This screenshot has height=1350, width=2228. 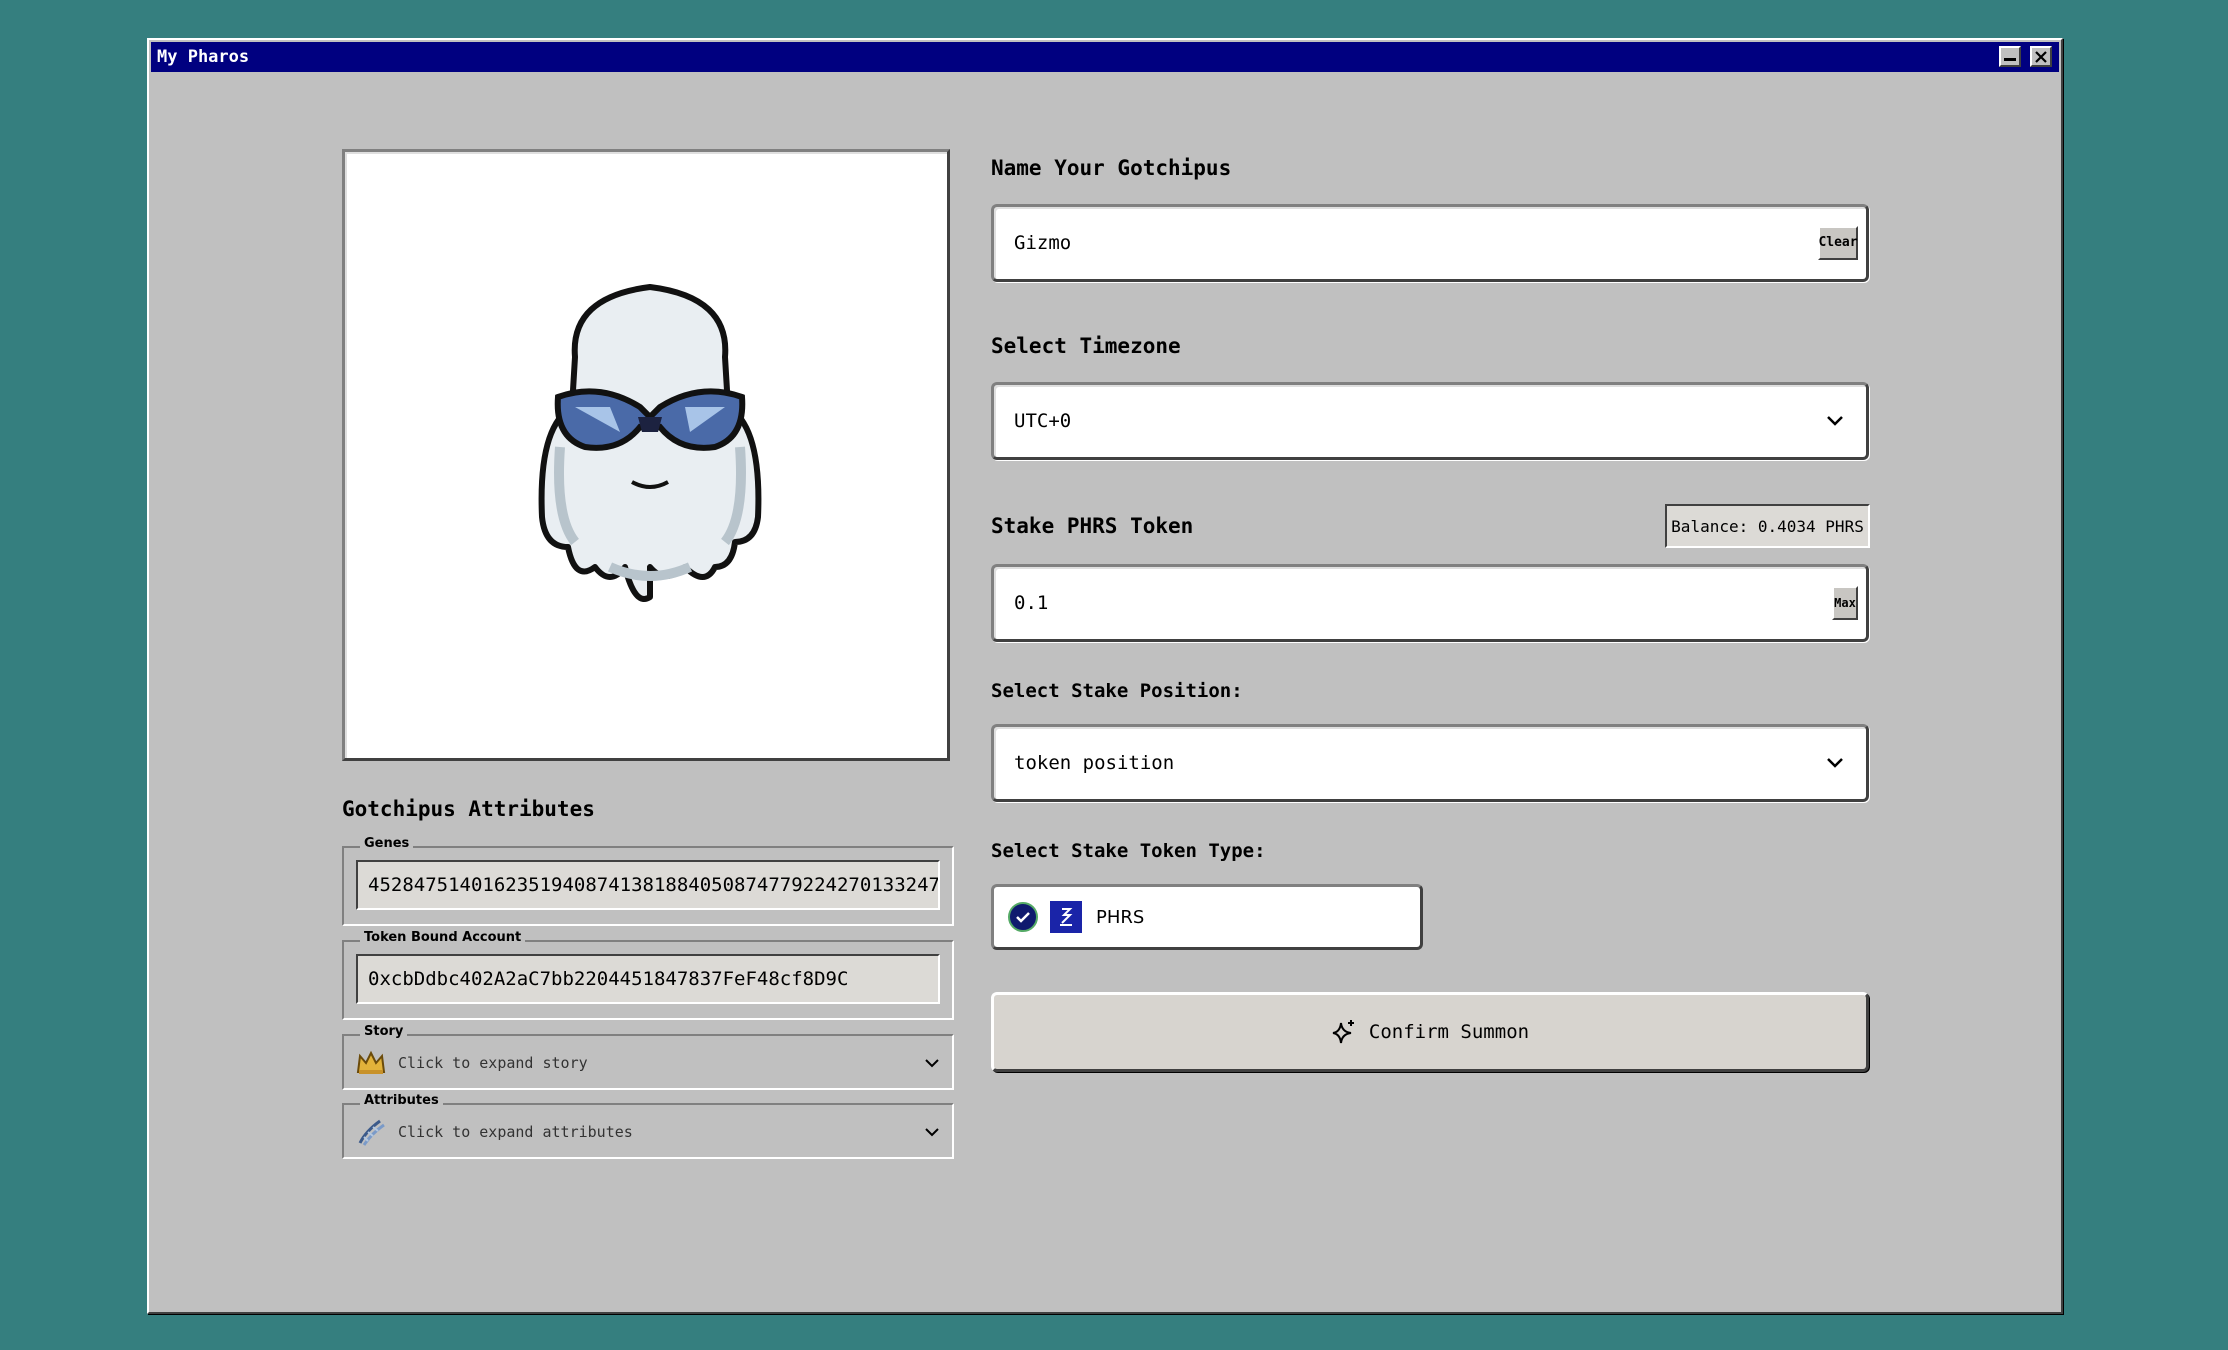 I want to click on stake-label: Stake PHRS Token, so click(x=1092, y=526).